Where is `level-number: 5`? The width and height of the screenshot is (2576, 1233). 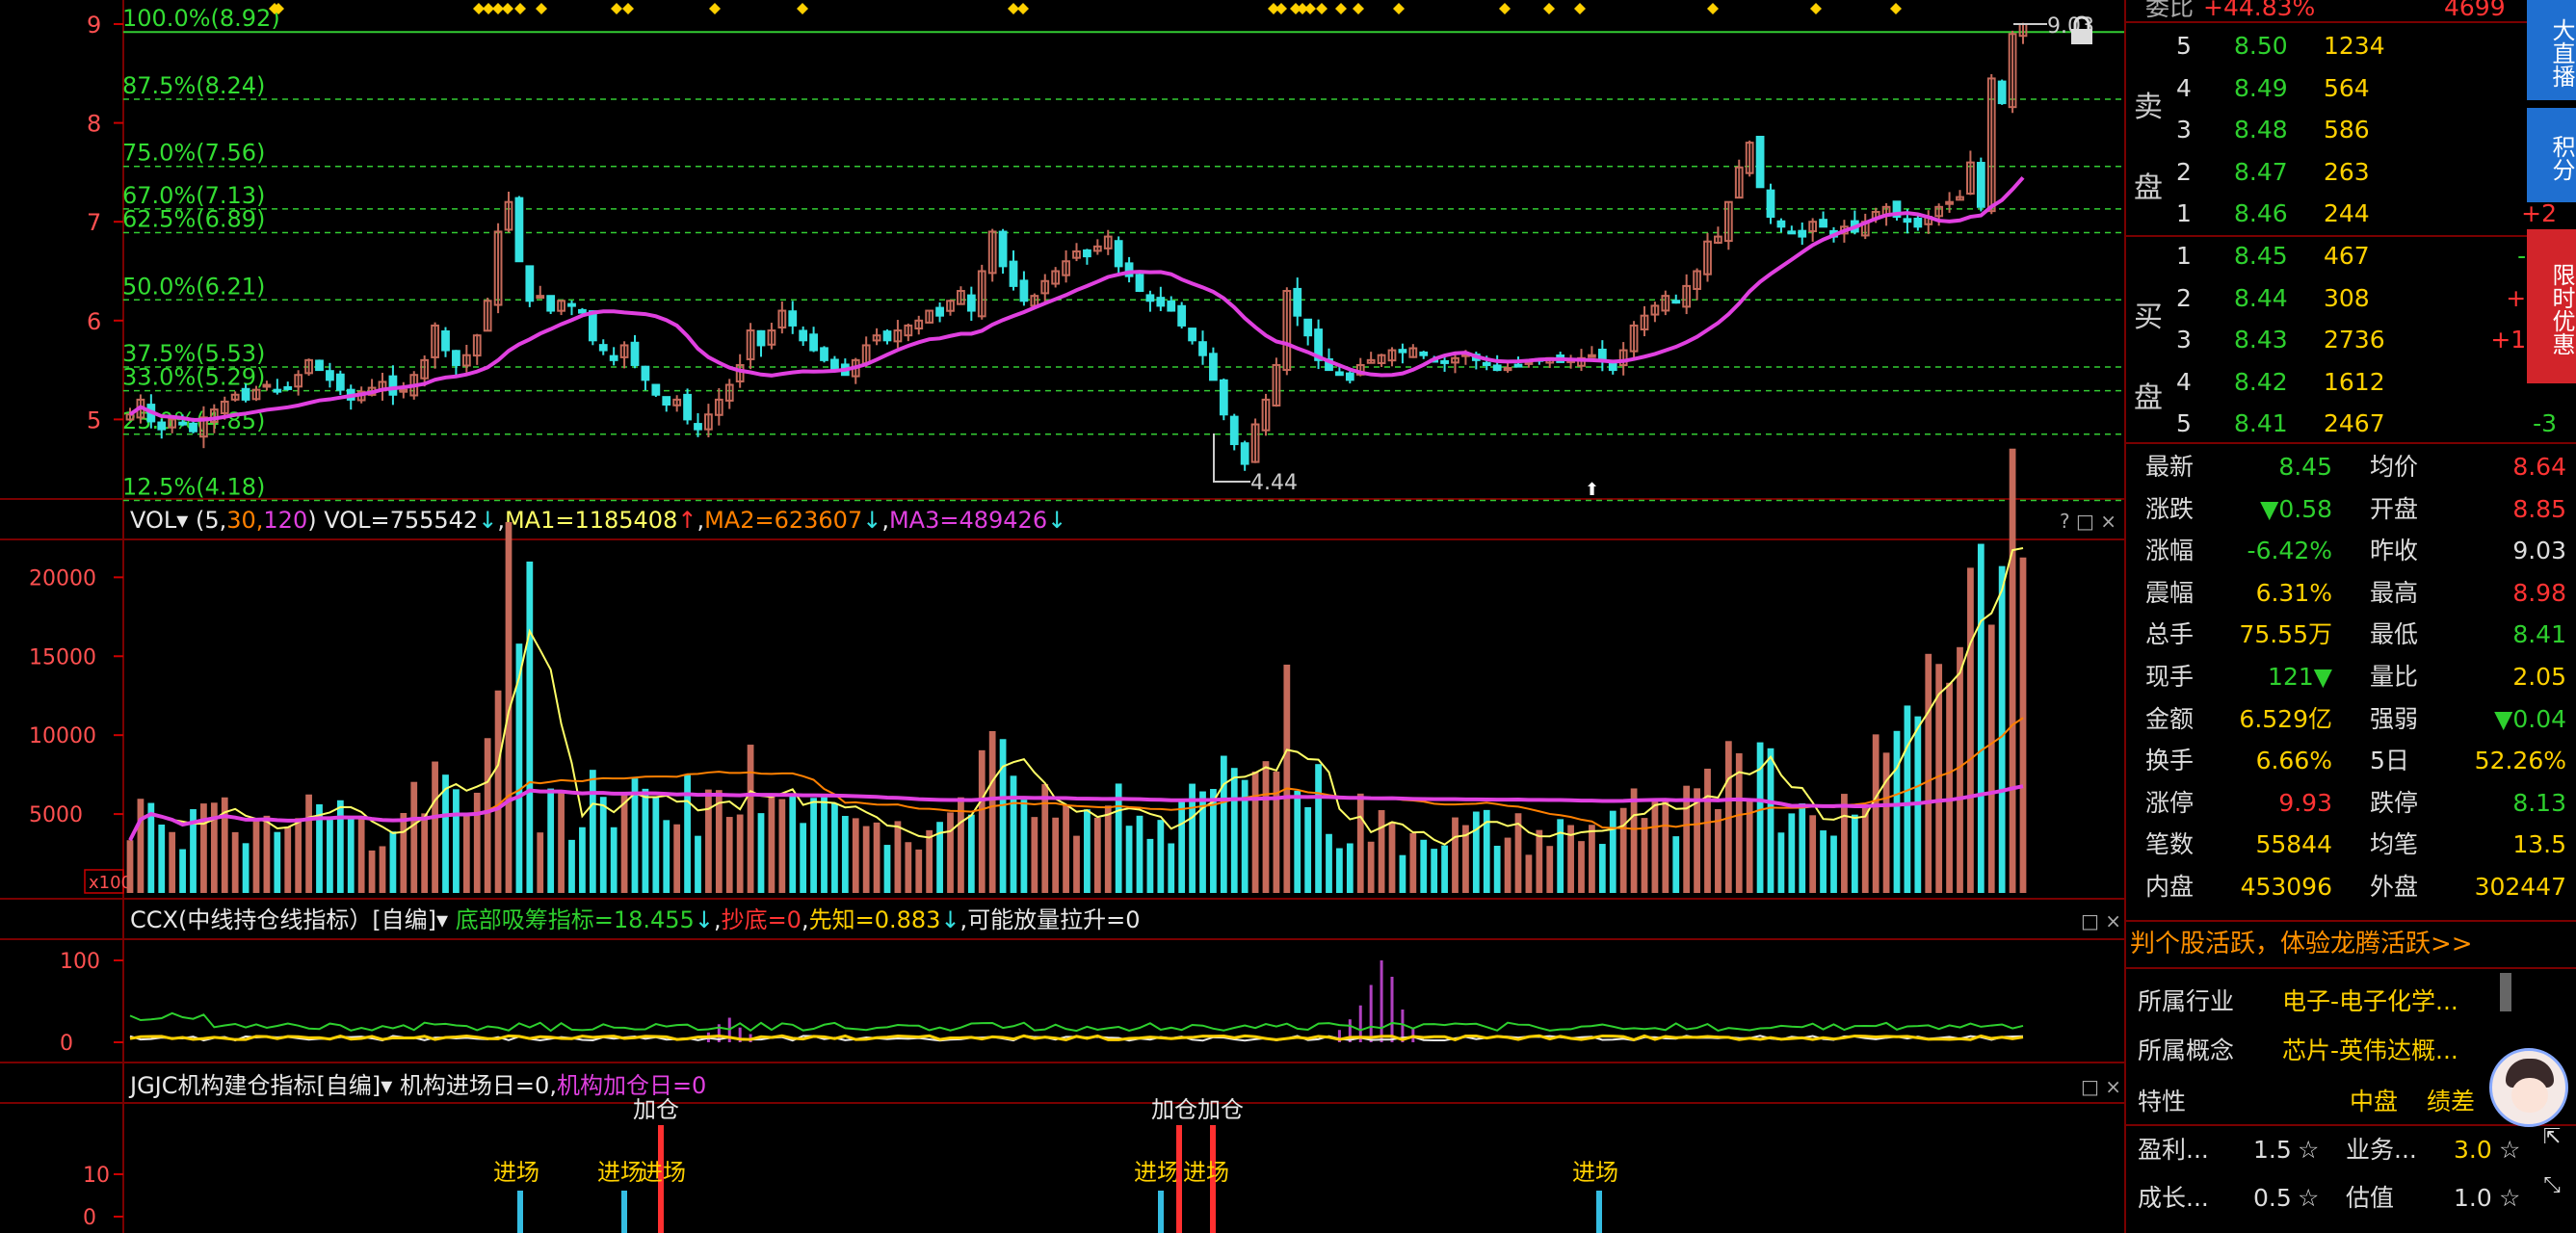
level-number: 5 is located at coordinates (2184, 46).